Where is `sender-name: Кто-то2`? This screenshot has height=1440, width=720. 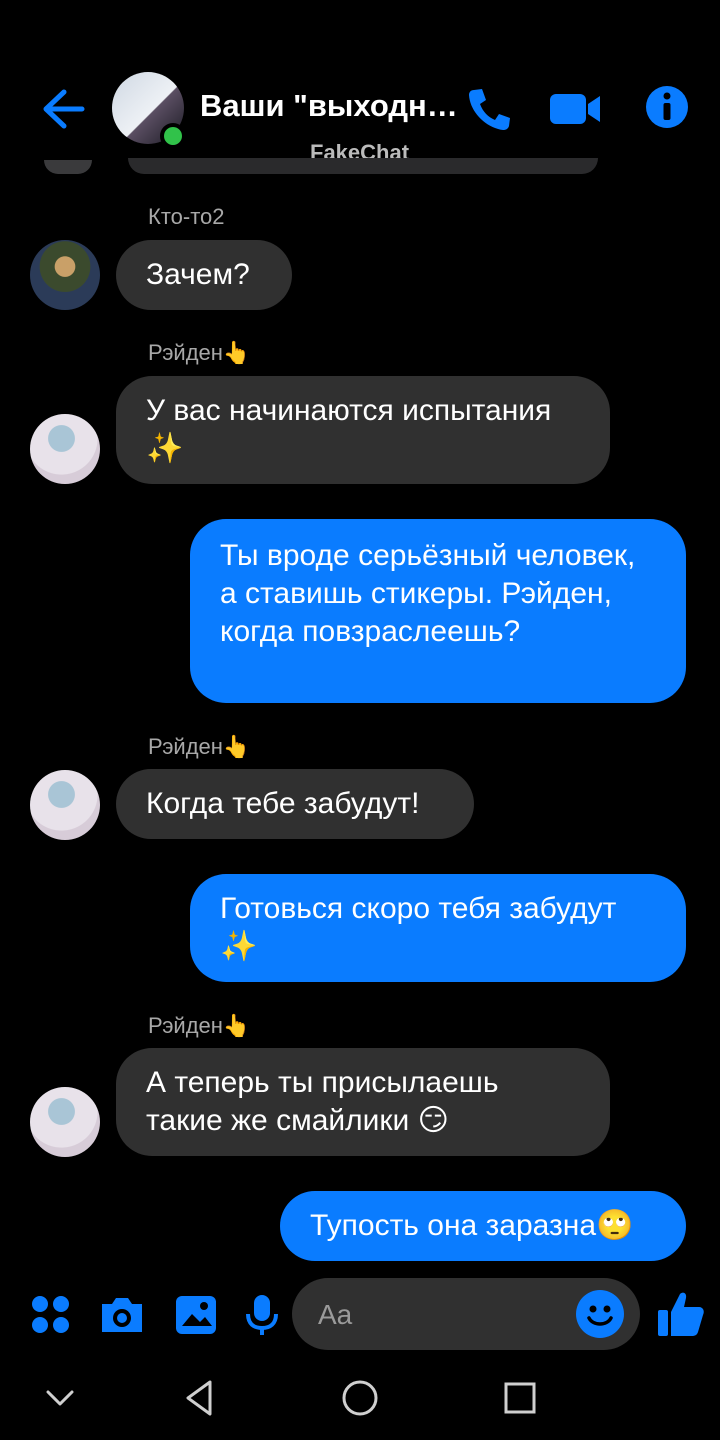
sender-name: Кто-то2 is located at coordinates (186, 216).